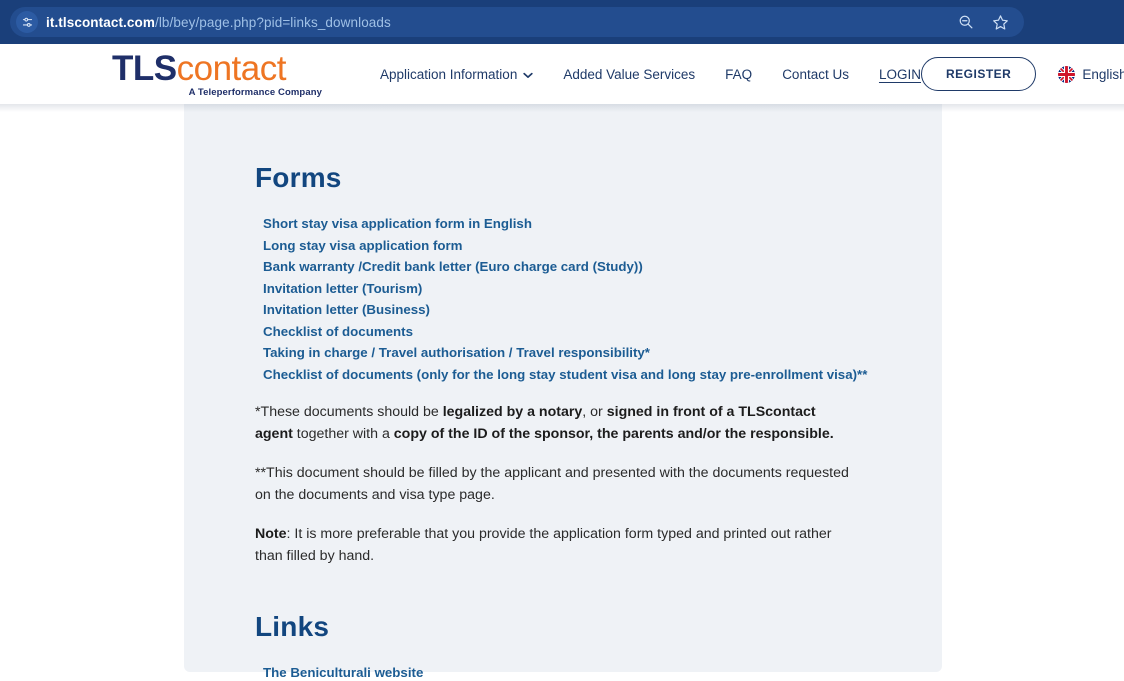  Describe the element at coordinates (602, 672) in the screenshot. I see `list-item: The Beniculturali website` at that location.